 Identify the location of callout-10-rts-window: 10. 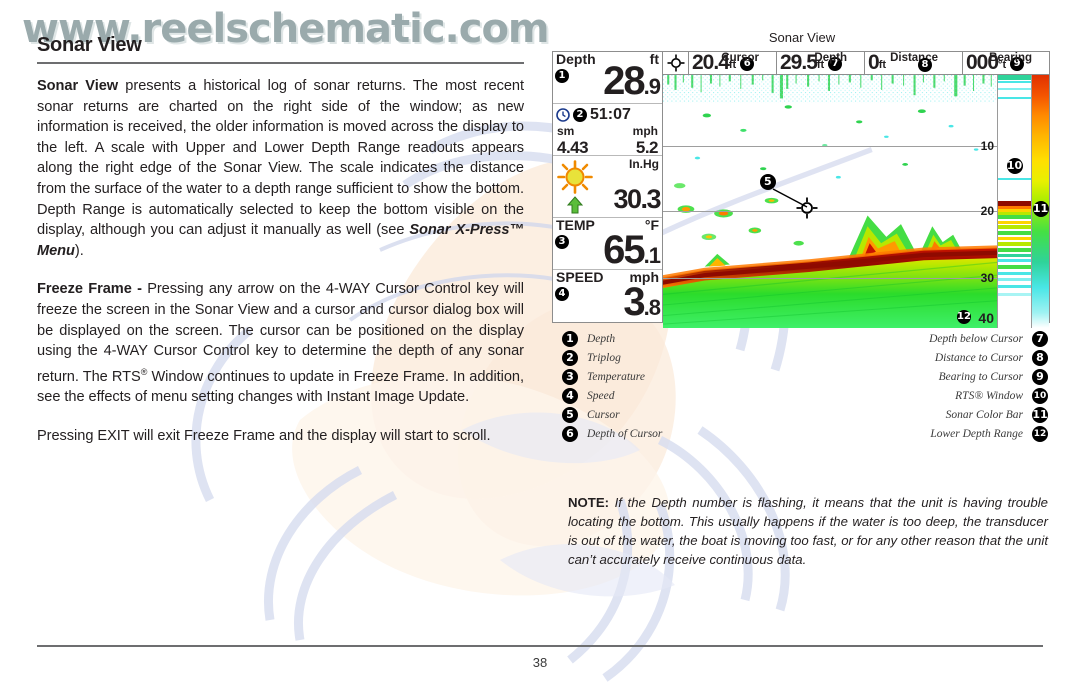
(1014, 166).